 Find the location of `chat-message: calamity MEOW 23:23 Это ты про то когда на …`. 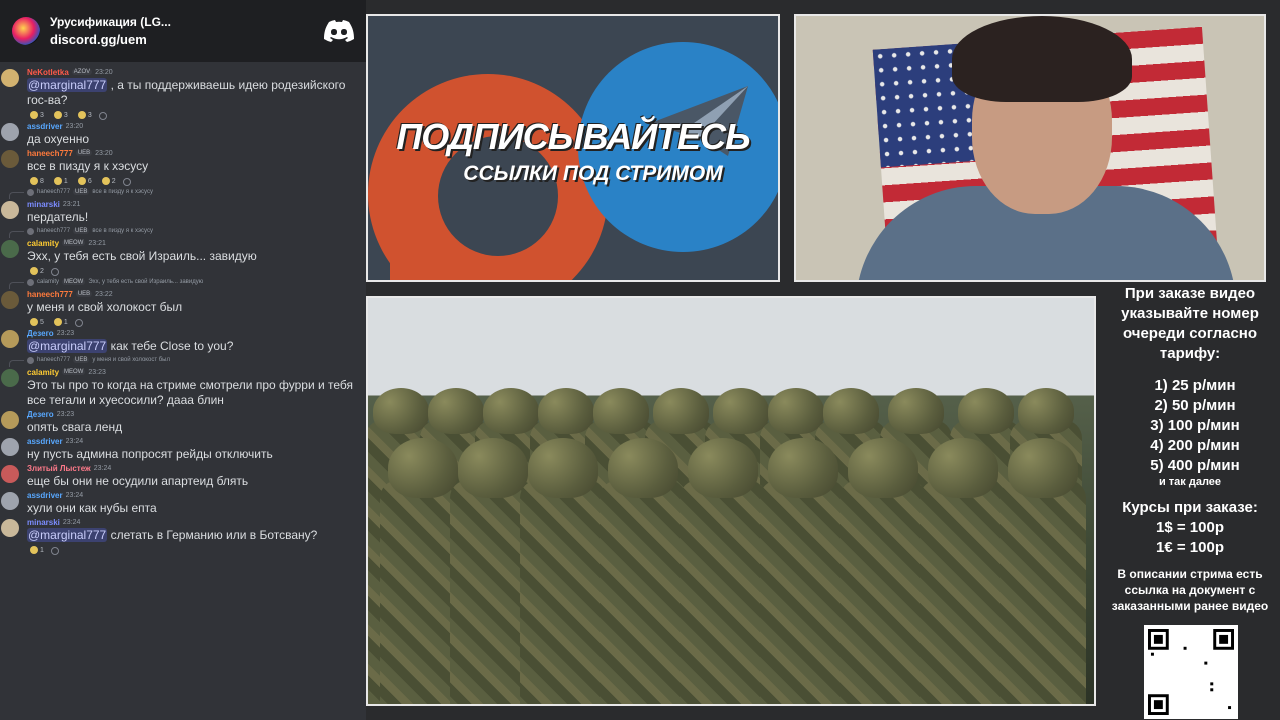

chat-message: calamity MEOW 23:23 Это ты про то когда на … is located at coordinates (183, 387).